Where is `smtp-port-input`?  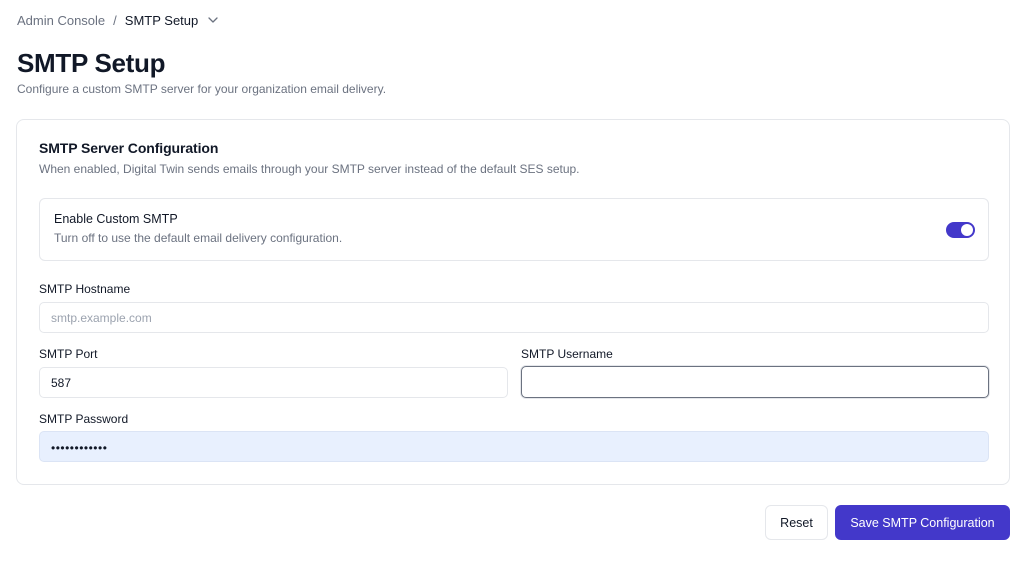 smtp-port-input is located at coordinates (273, 382).